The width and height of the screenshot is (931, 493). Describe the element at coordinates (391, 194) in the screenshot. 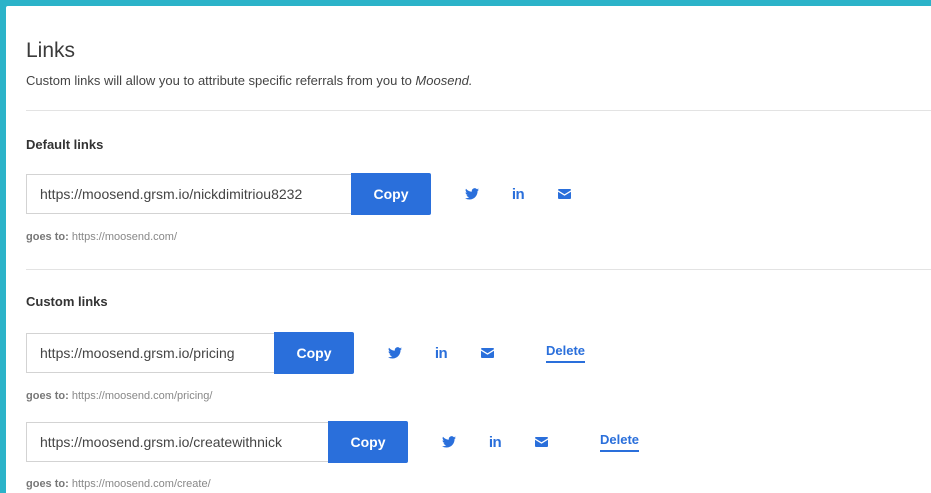

I see `default-copy-button: Copy` at that location.